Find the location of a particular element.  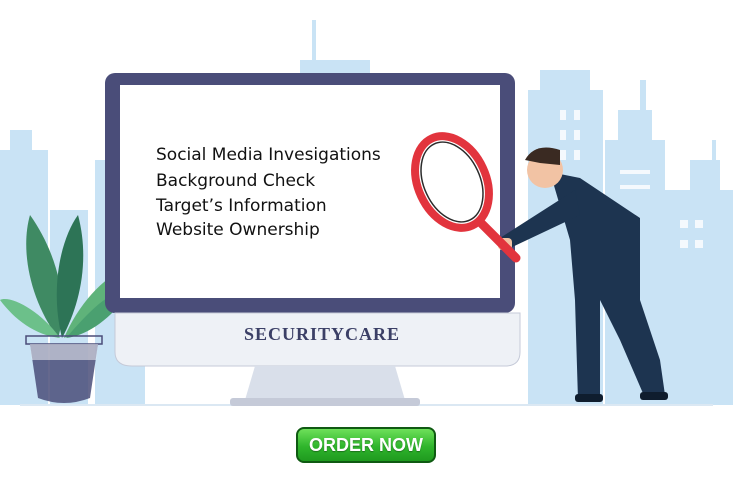

order-now-button: ORDER NOW is located at coordinates (366, 445).